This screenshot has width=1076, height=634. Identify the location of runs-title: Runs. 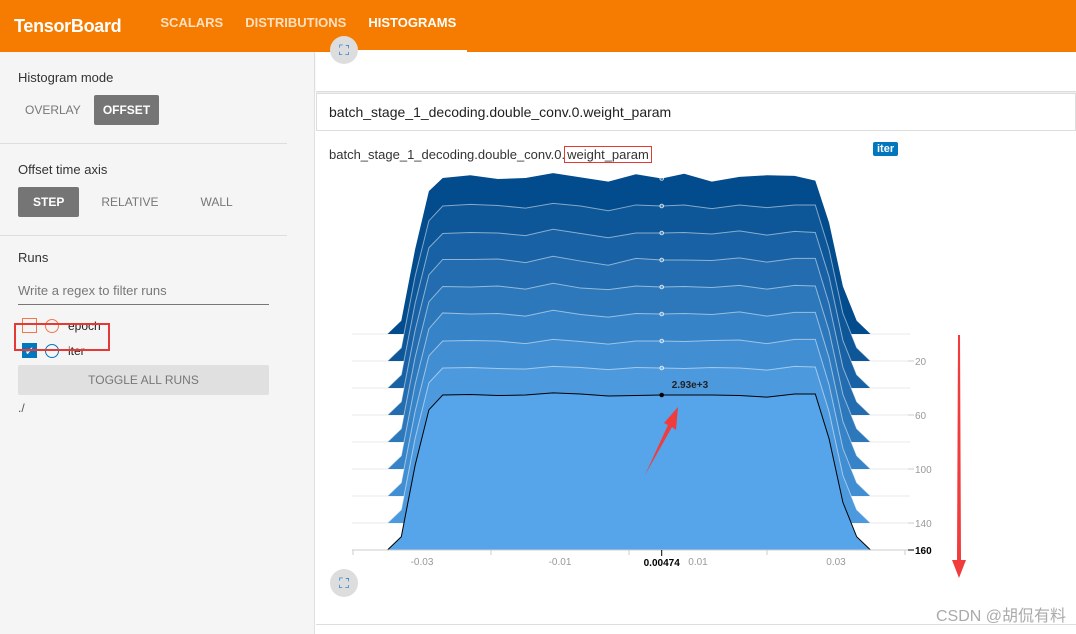
(33, 257).